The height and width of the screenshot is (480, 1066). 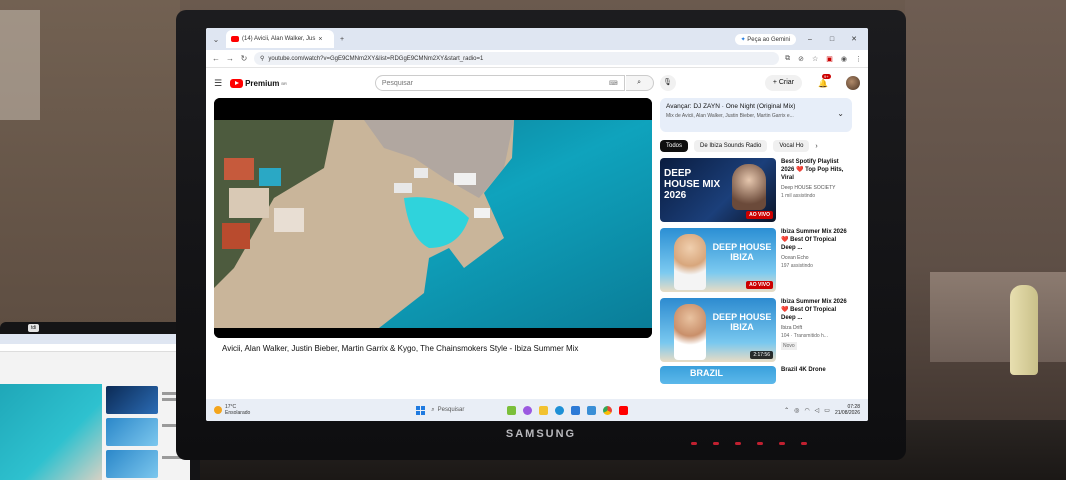 What do you see at coordinates (512, 410) in the screenshot?
I see `widgets-app-icon` at bounding box center [512, 410].